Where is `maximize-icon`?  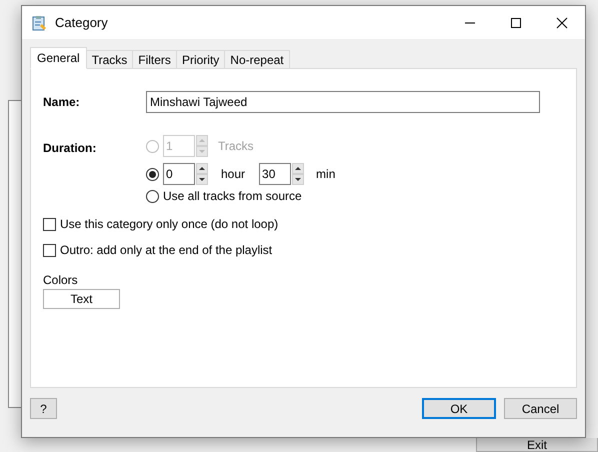 maximize-icon is located at coordinates (516, 22).